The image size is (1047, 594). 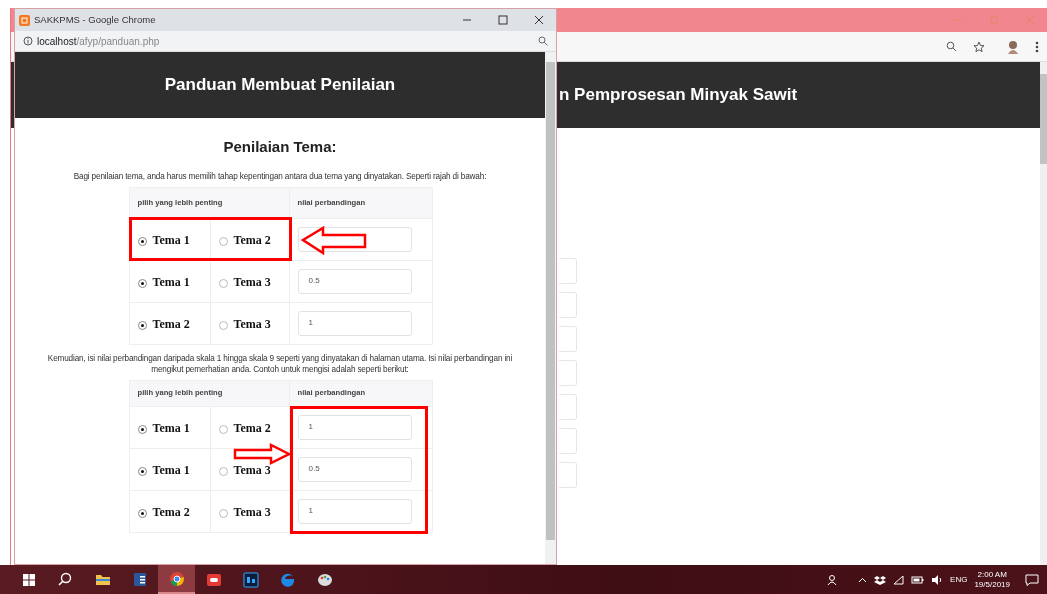 What do you see at coordinates (139, 579) in the screenshot?
I see `document-icon` at bounding box center [139, 579].